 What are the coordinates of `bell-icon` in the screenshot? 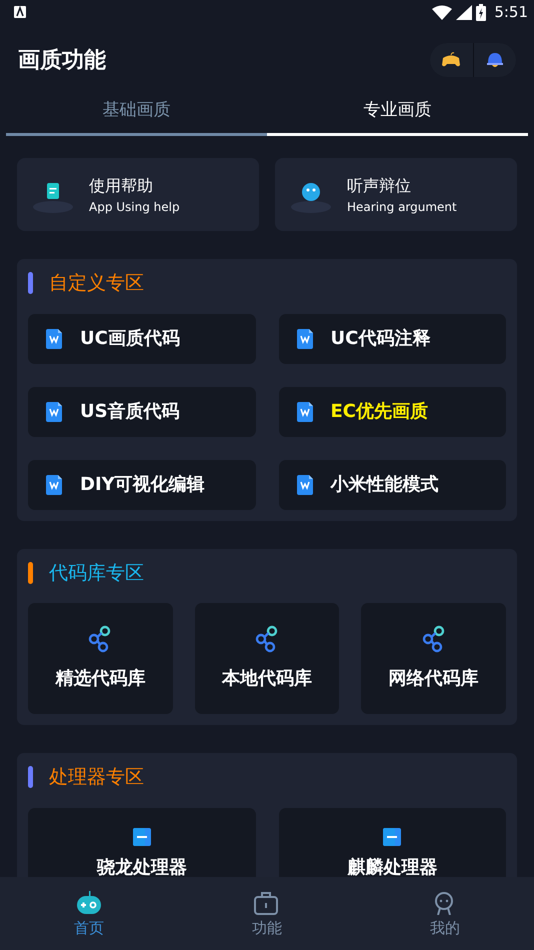 It's located at (495, 60).